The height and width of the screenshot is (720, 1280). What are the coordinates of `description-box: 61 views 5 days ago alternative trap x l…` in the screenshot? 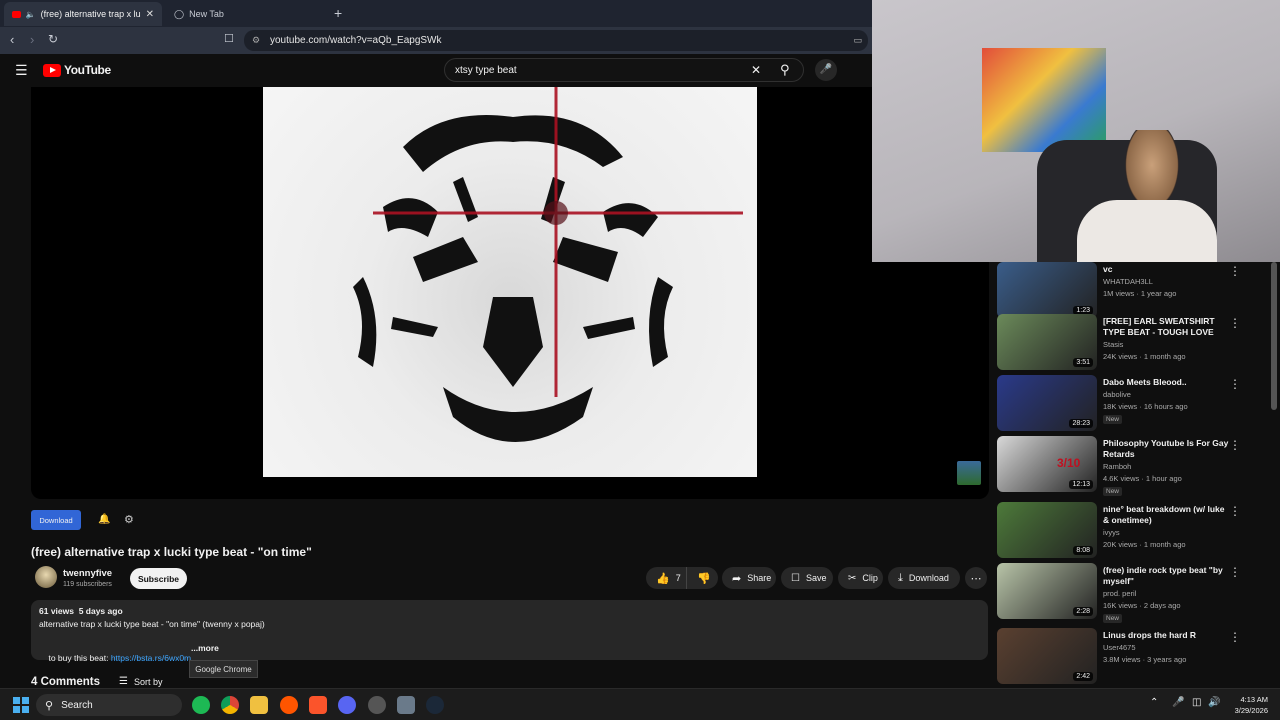 It's located at (509, 631).